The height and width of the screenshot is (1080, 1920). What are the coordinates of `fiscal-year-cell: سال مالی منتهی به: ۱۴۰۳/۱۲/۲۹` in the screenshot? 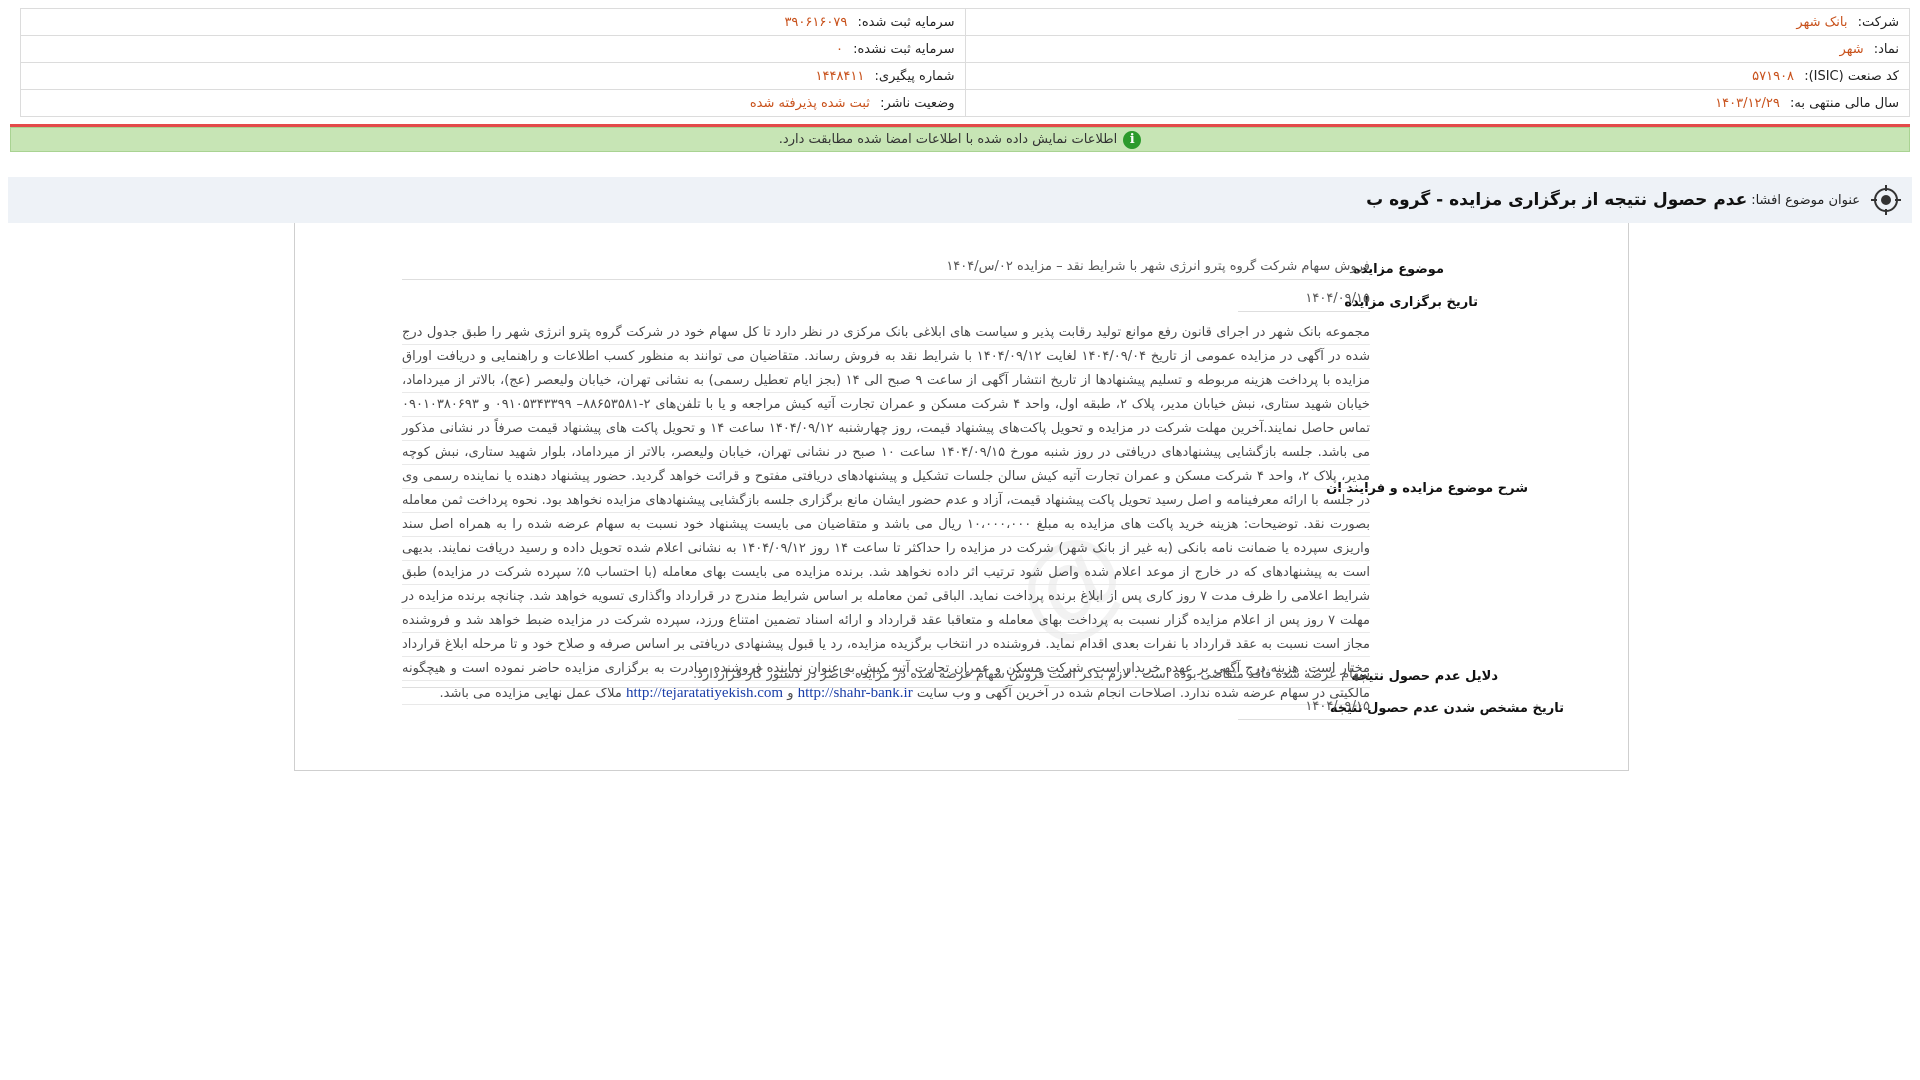 It's located at (1437, 103).